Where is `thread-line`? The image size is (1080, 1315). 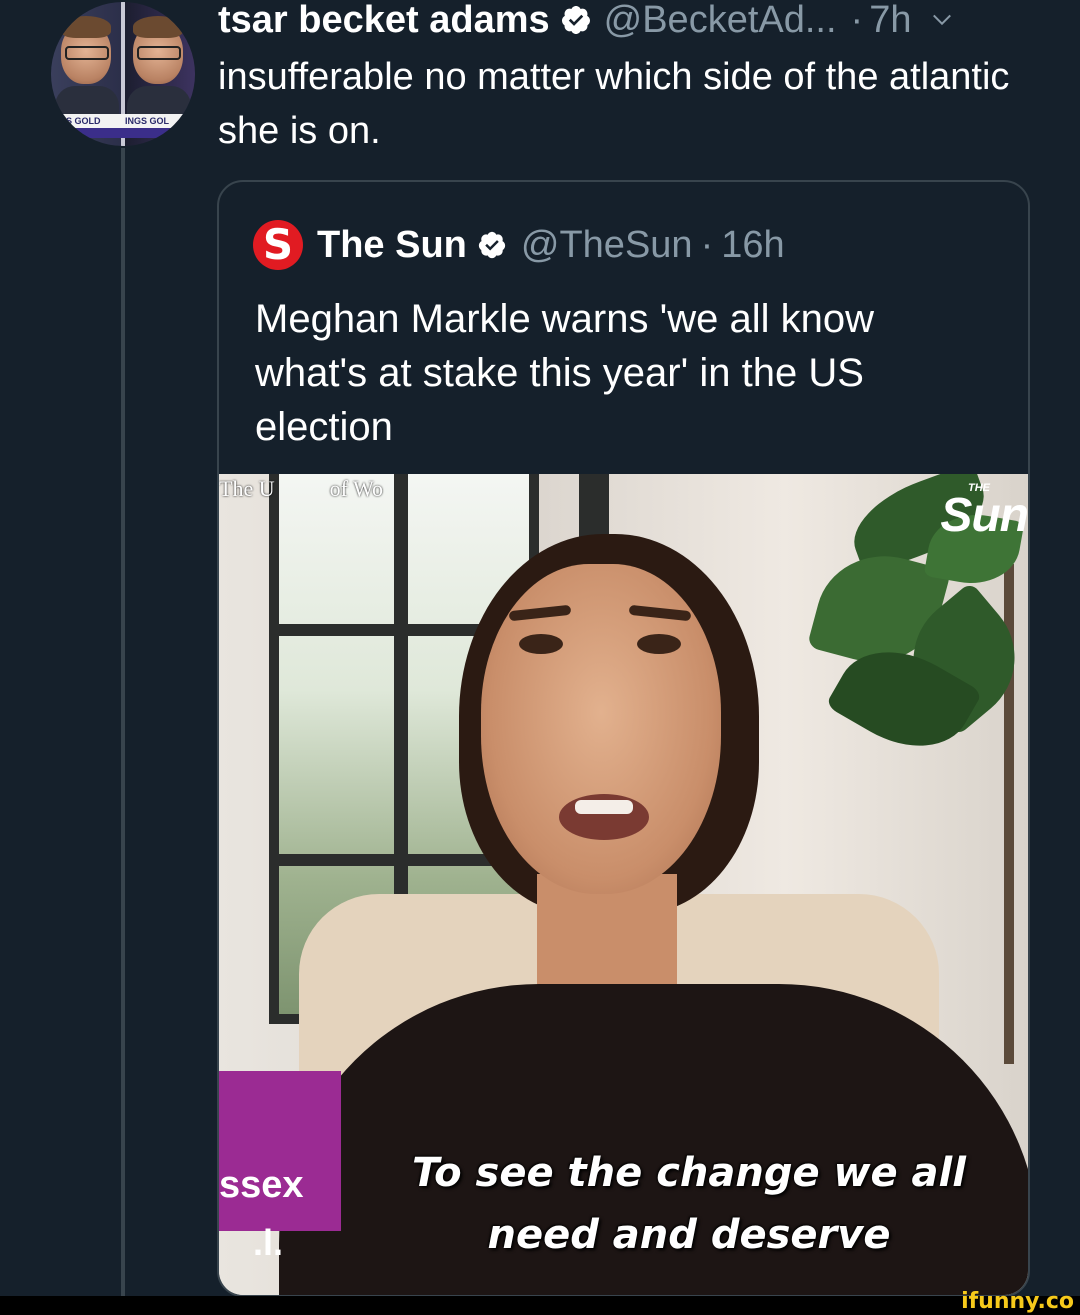
thread-line is located at coordinates (123, 722).